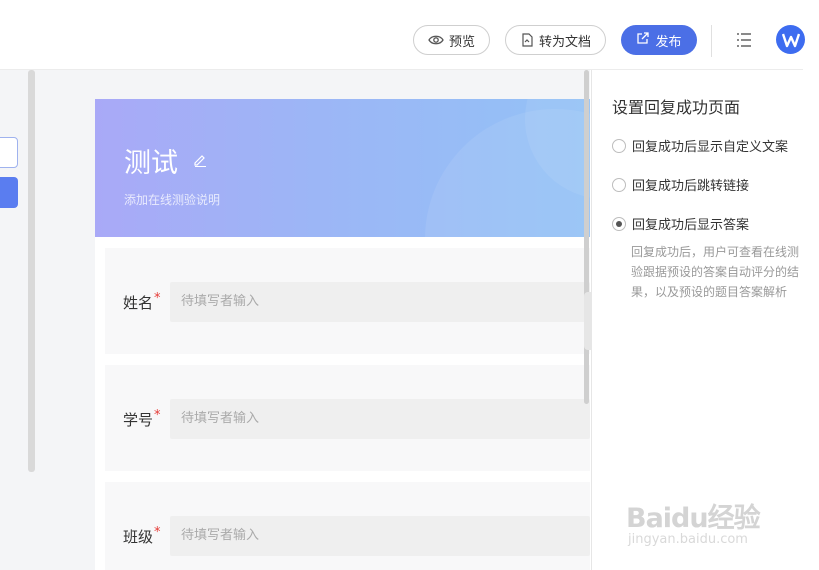  Describe the element at coordinates (744, 40) in the screenshot. I see `menu-icon` at that location.